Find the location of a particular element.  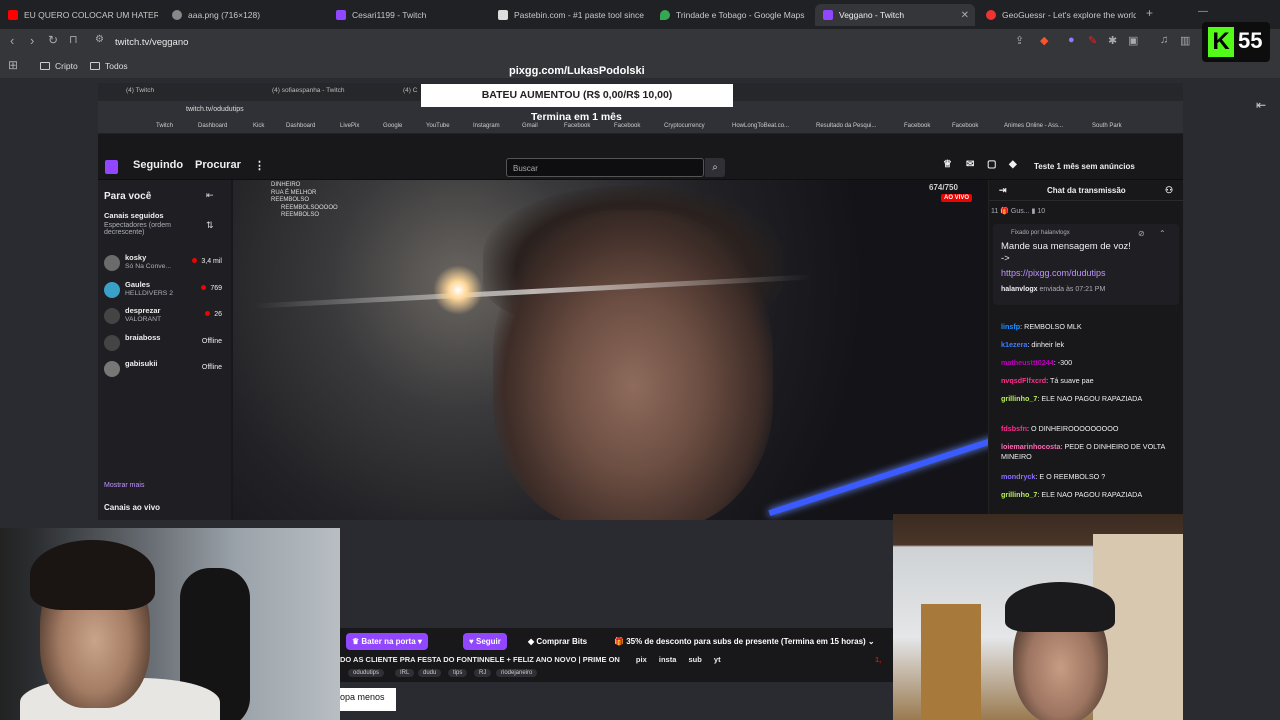

ib-15: Facebook is located at coordinates (965, 126).